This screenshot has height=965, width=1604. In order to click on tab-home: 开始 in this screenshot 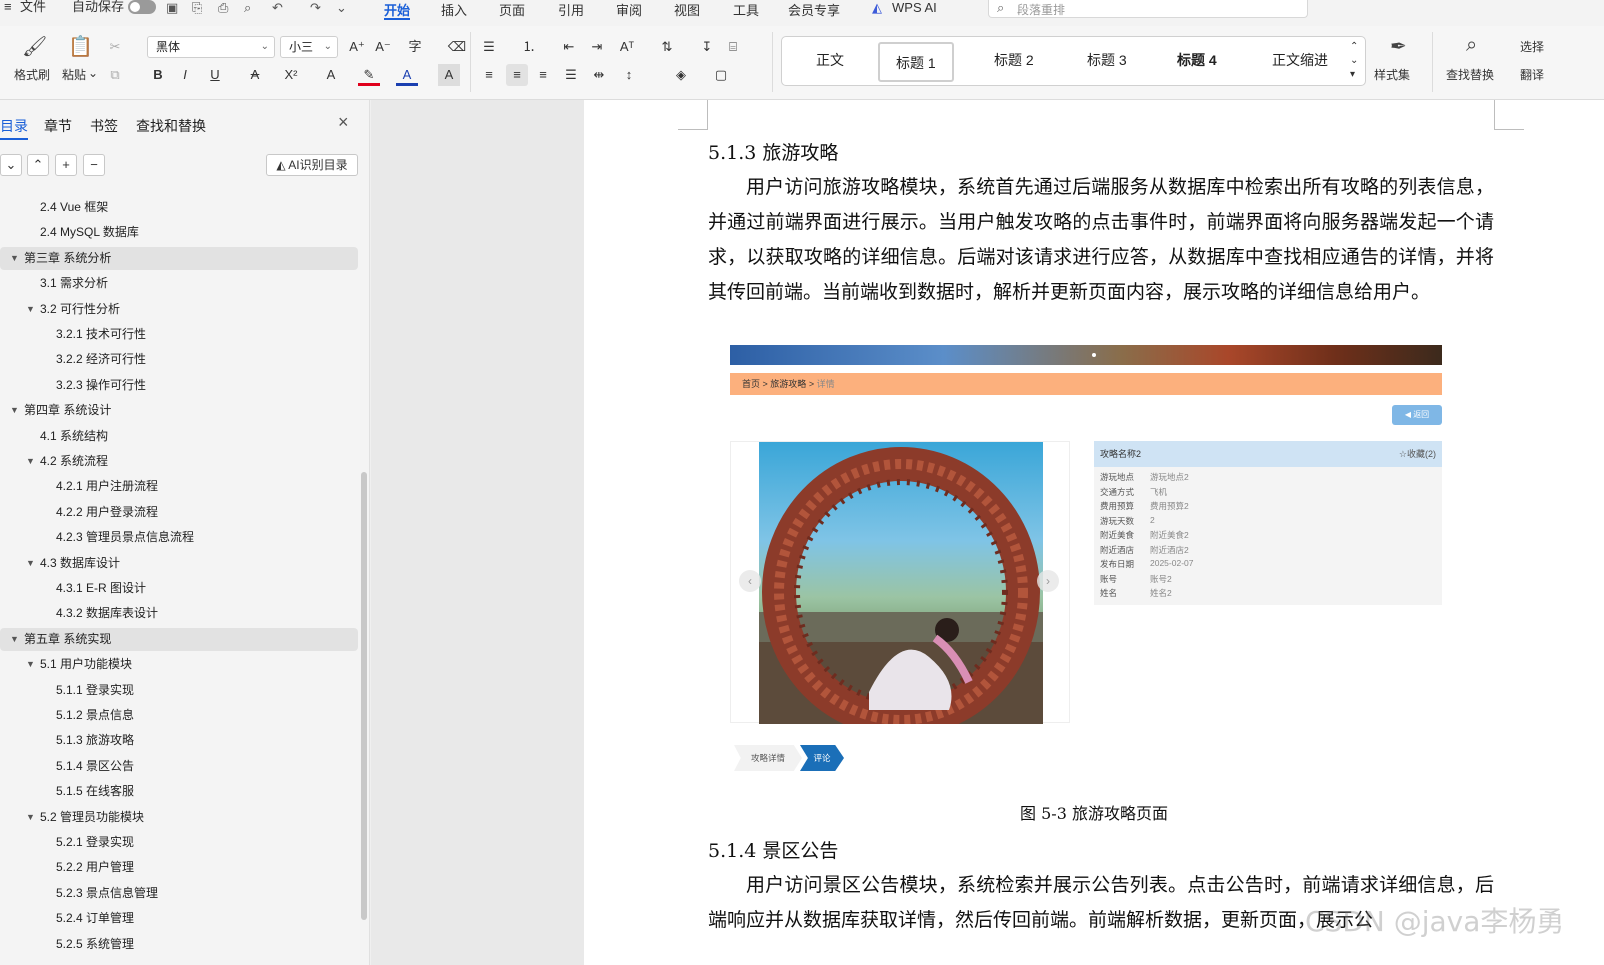, I will do `click(397, 10)`.